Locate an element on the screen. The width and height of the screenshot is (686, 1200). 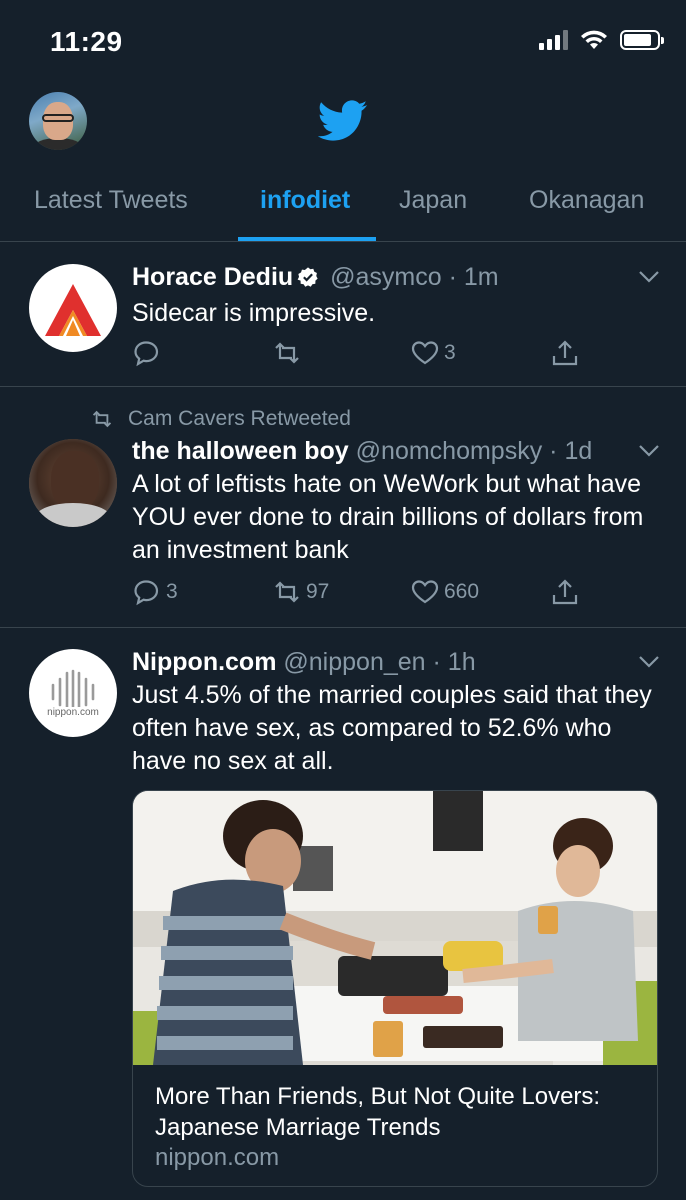
card-domain: nippon.com is located at coordinates (217, 1157).